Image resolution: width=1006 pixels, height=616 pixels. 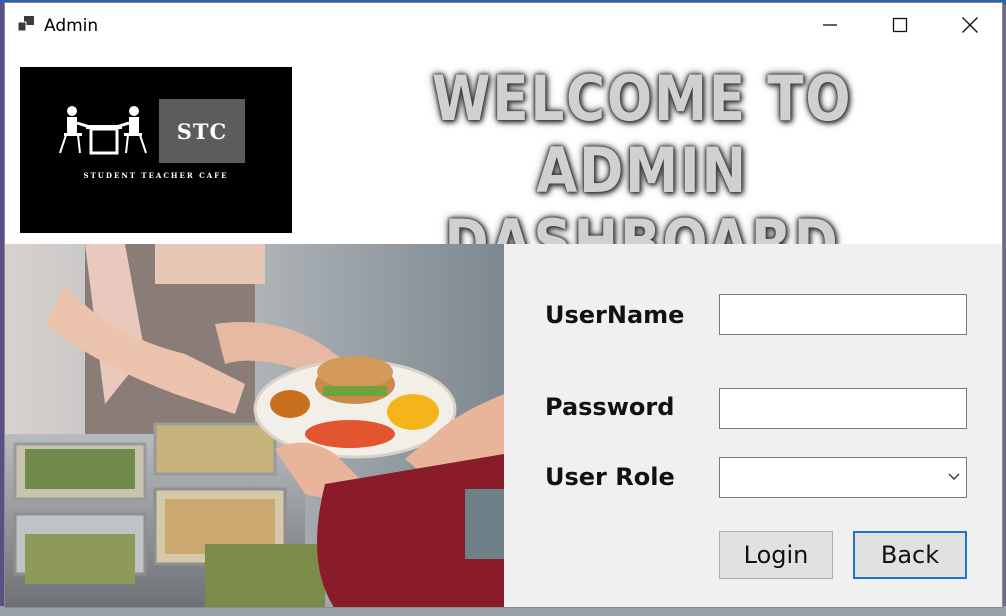 I want to click on close-icon, so click(x=970, y=25).